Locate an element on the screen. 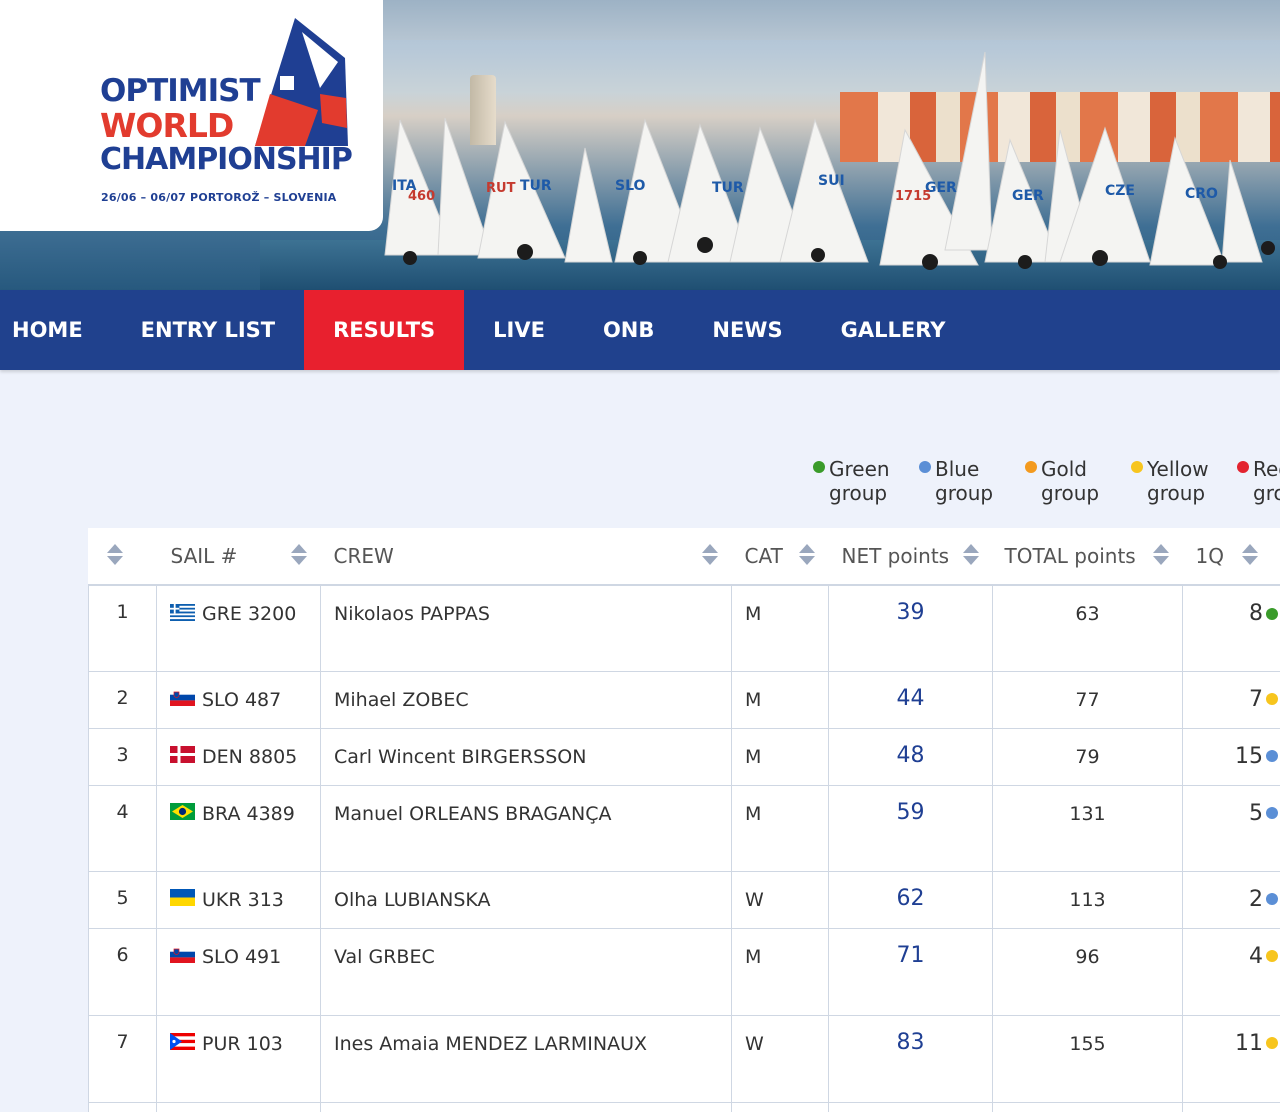 The height and width of the screenshot is (1112, 1280). sail-cell: SLO 491 is located at coordinates (238, 971).